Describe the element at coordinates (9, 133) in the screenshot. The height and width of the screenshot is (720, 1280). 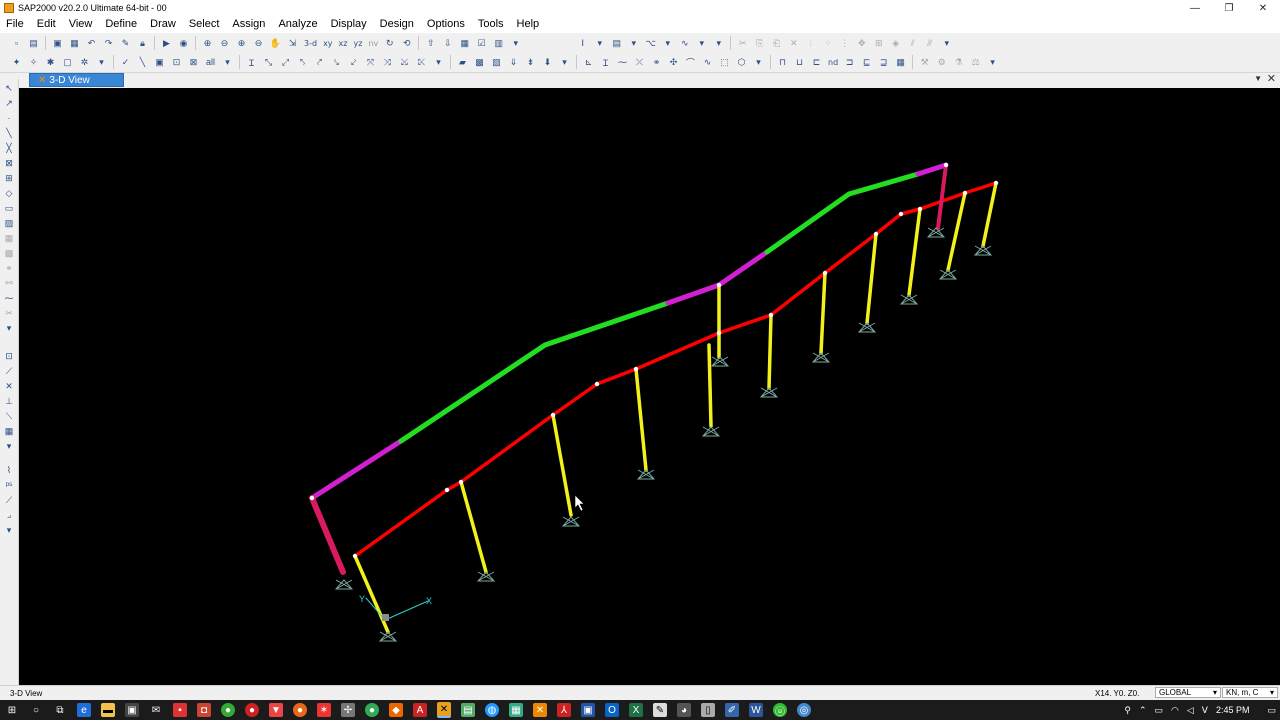
I see `draw-frame-icon: ╲` at that location.